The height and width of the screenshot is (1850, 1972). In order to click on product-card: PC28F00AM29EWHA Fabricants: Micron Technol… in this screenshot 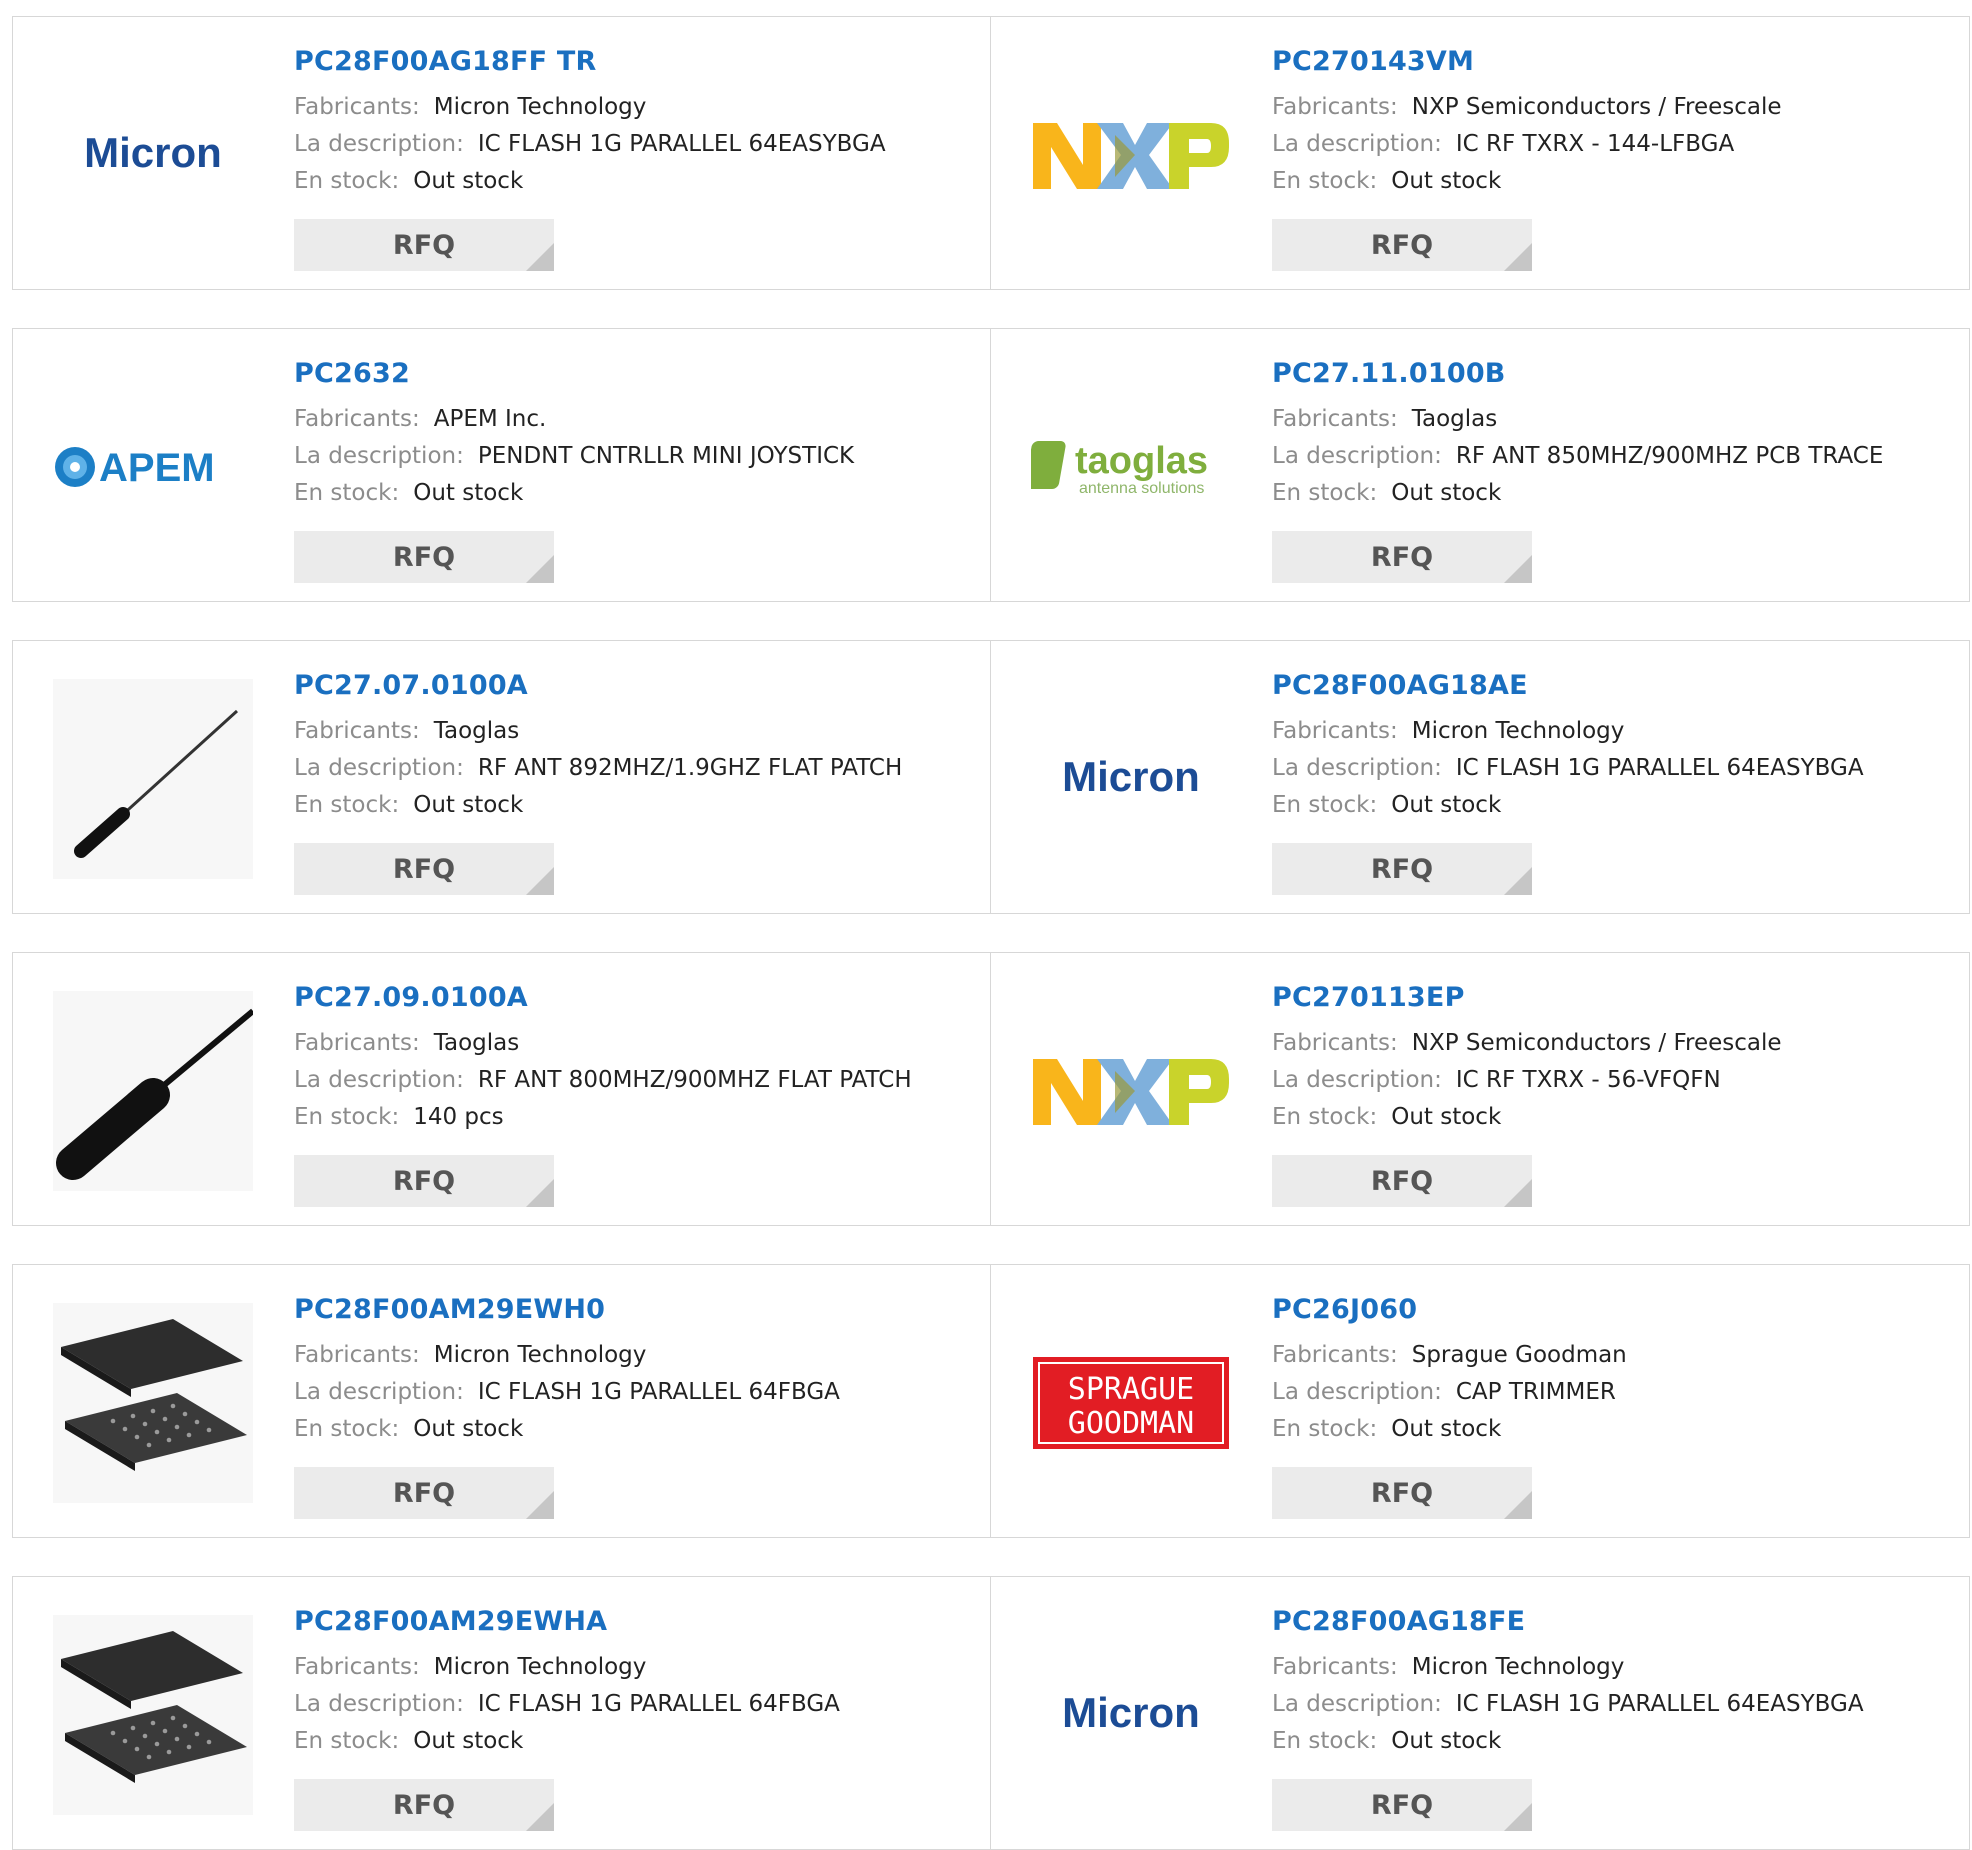, I will do `click(502, 1713)`.